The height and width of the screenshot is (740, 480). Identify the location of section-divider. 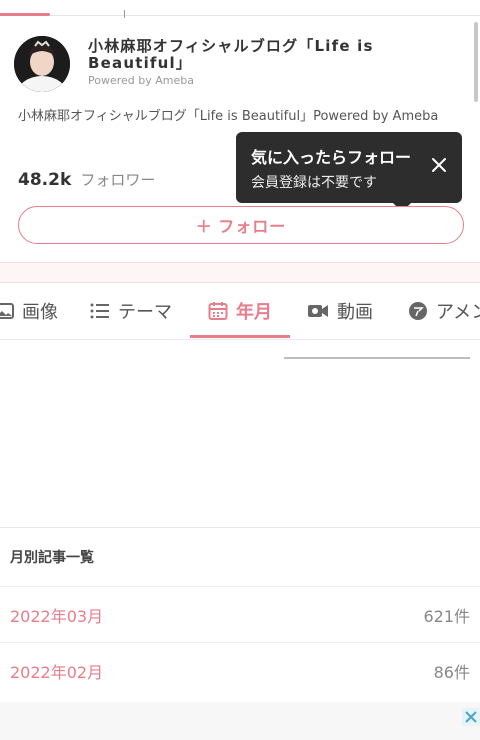
(240, 272).